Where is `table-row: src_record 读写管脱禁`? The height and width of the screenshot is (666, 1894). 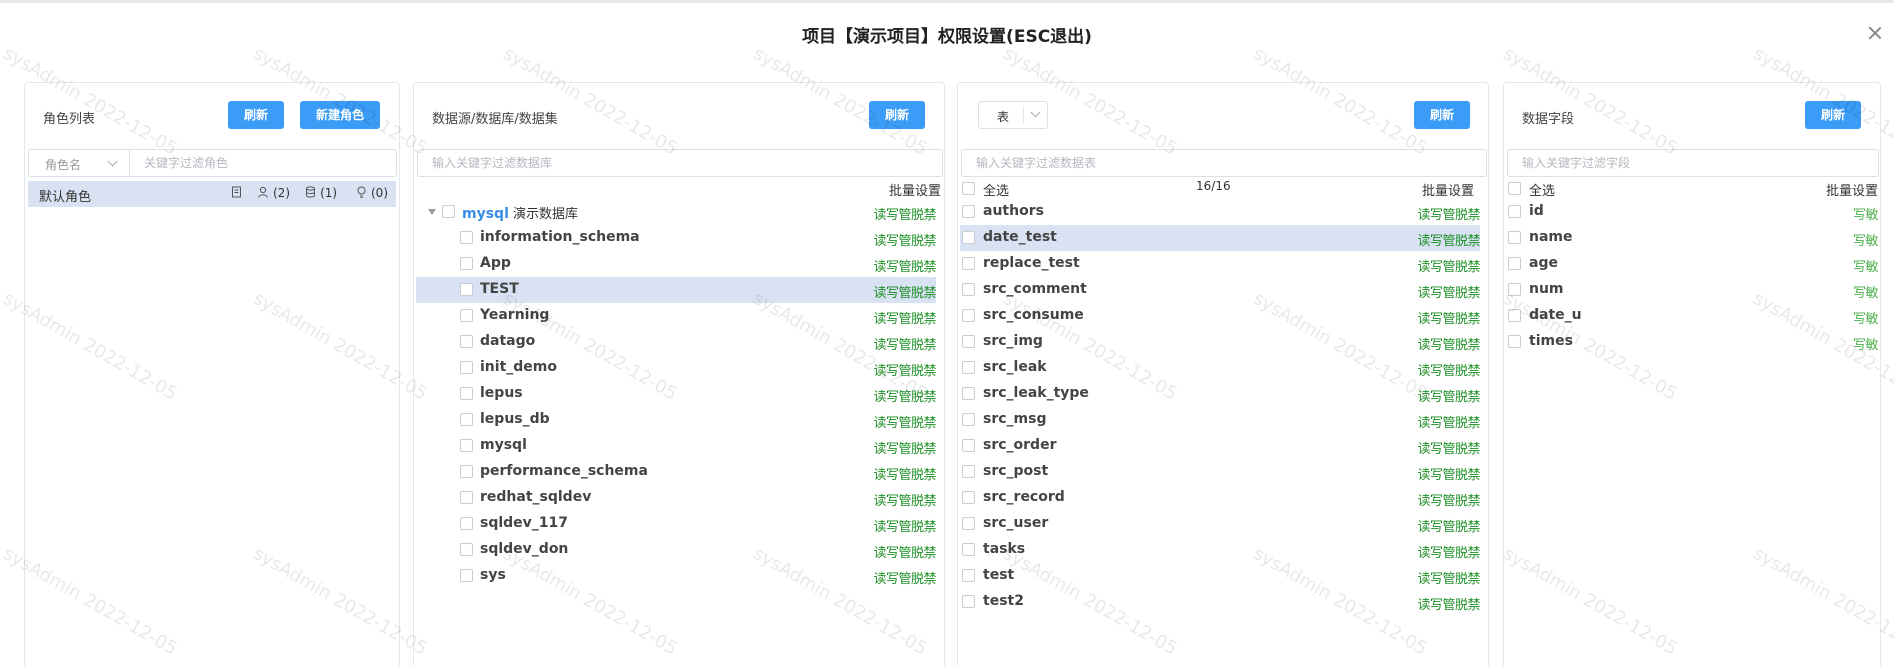
table-row: src_record 读写管脱禁 is located at coordinates (1220, 498).